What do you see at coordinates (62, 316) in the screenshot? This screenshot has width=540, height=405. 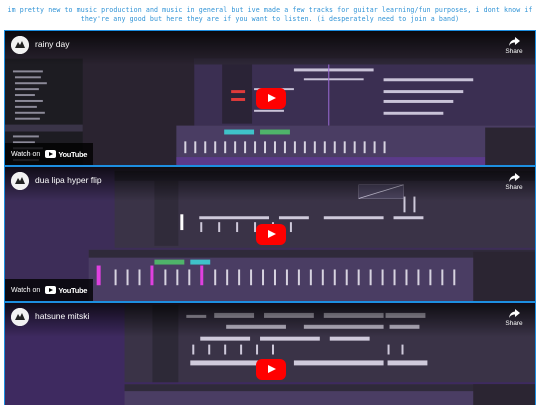 I see `video-title: hatsune mitski` at bounding box center [62, 316].